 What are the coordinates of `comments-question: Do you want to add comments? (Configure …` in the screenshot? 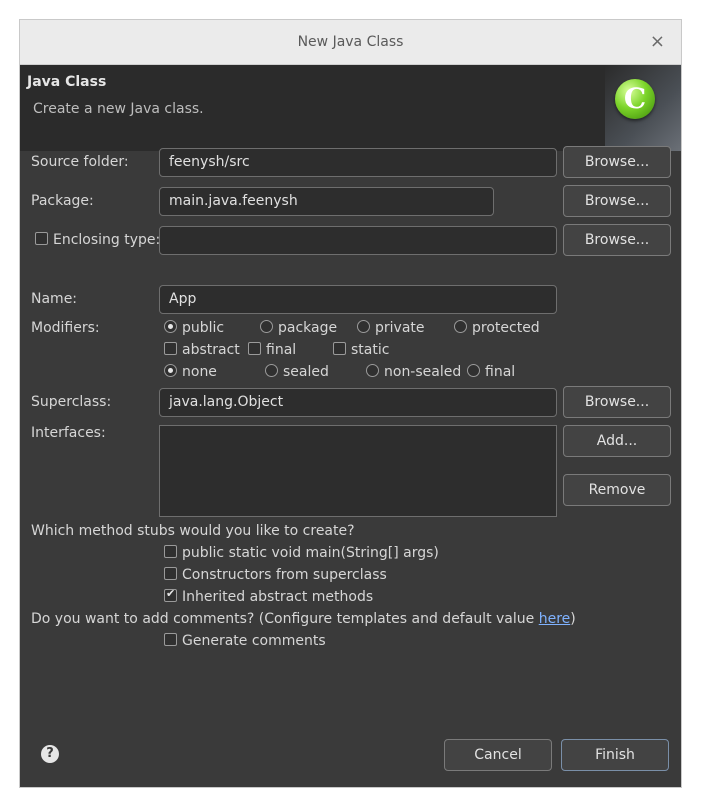 It's located at (303, 619).